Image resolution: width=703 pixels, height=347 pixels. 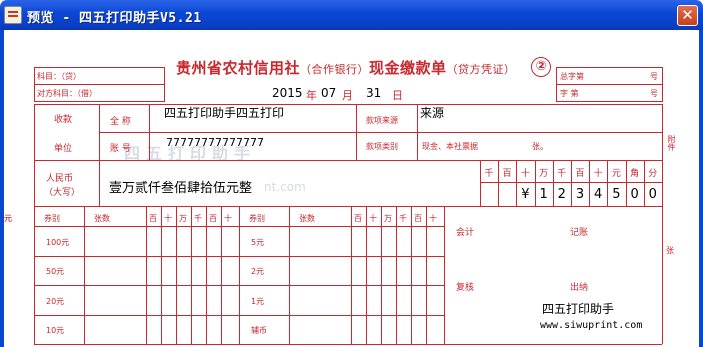 I want to click on type-options: 现金、本社票据, so click(x=450, y=146).